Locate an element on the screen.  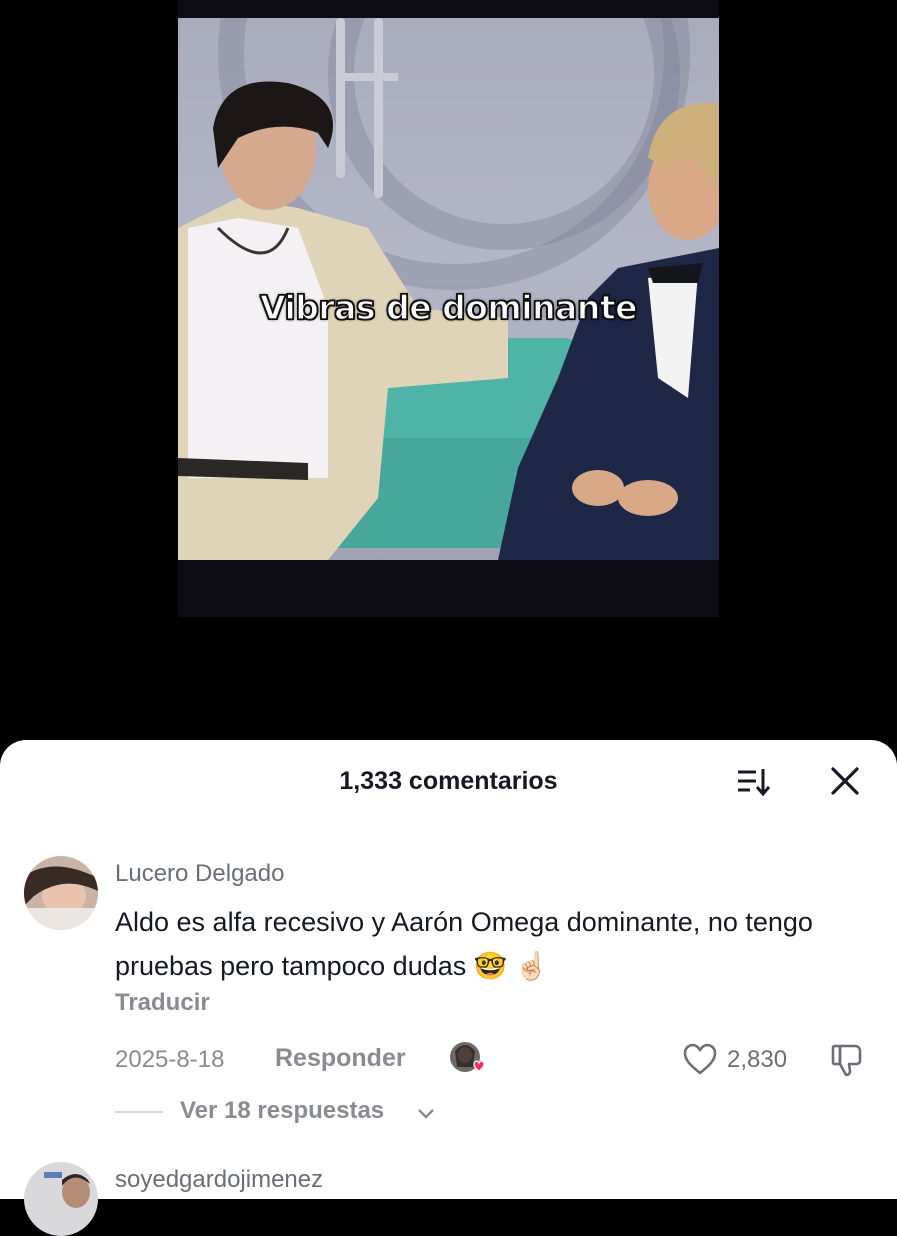
heart-icon is located at coordinates (700, 1059).